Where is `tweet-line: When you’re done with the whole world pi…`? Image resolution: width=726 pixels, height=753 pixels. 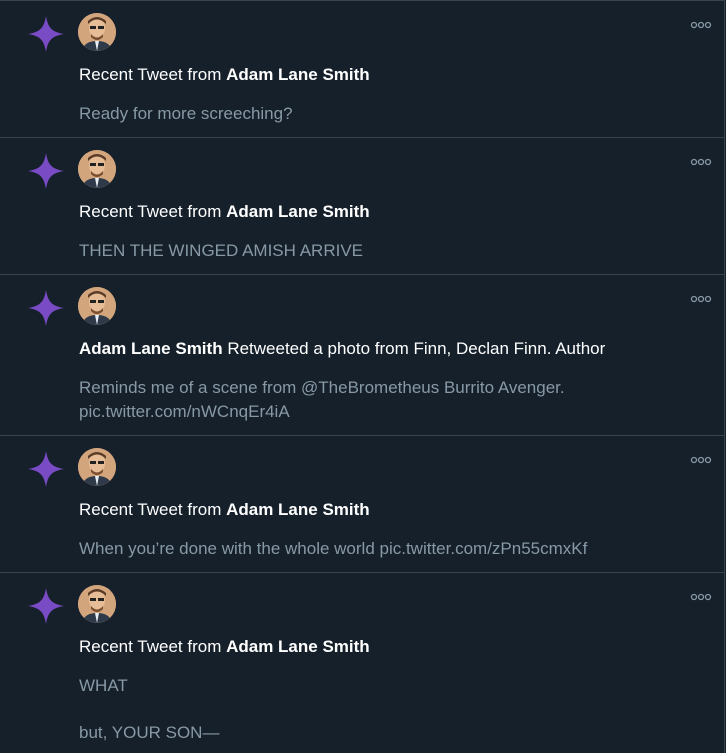 tweet-line: When you’re done with the whole world pi… is located at coordinates (333, 548).